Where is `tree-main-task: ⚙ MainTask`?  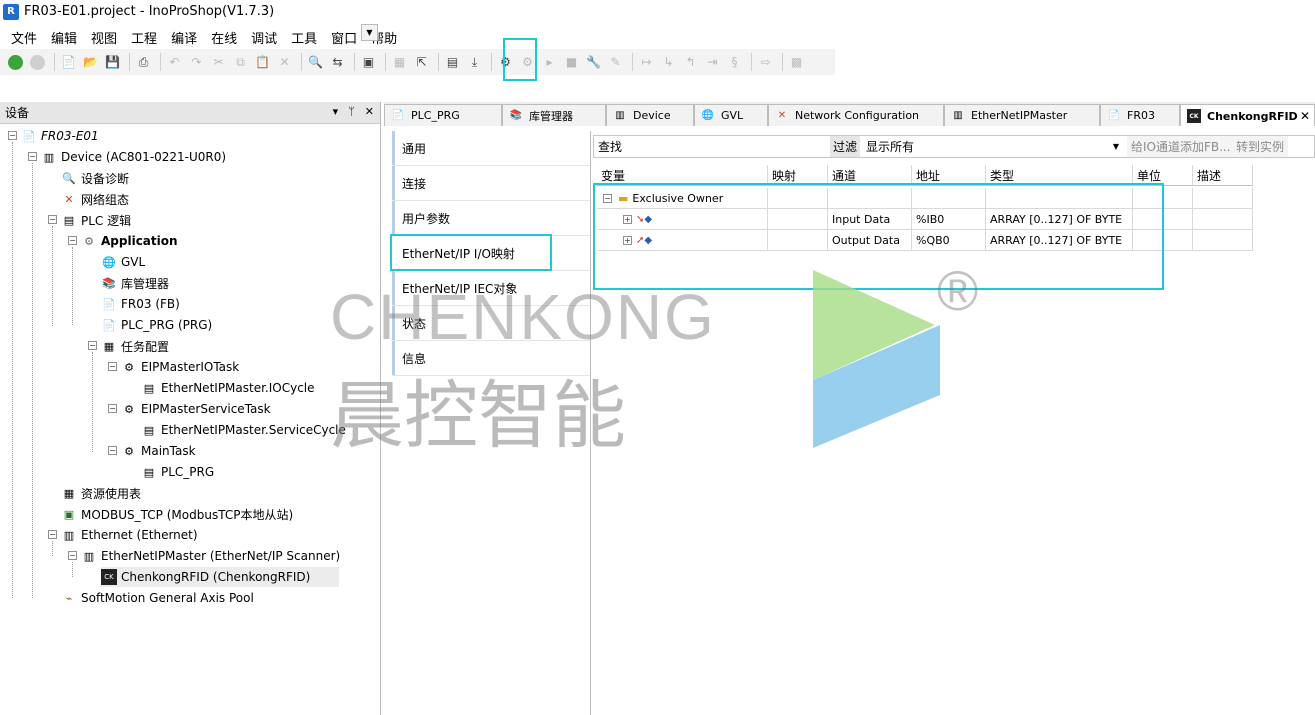
tree-main-task: ⚙ MainTask is located at coordinates (158, 451).